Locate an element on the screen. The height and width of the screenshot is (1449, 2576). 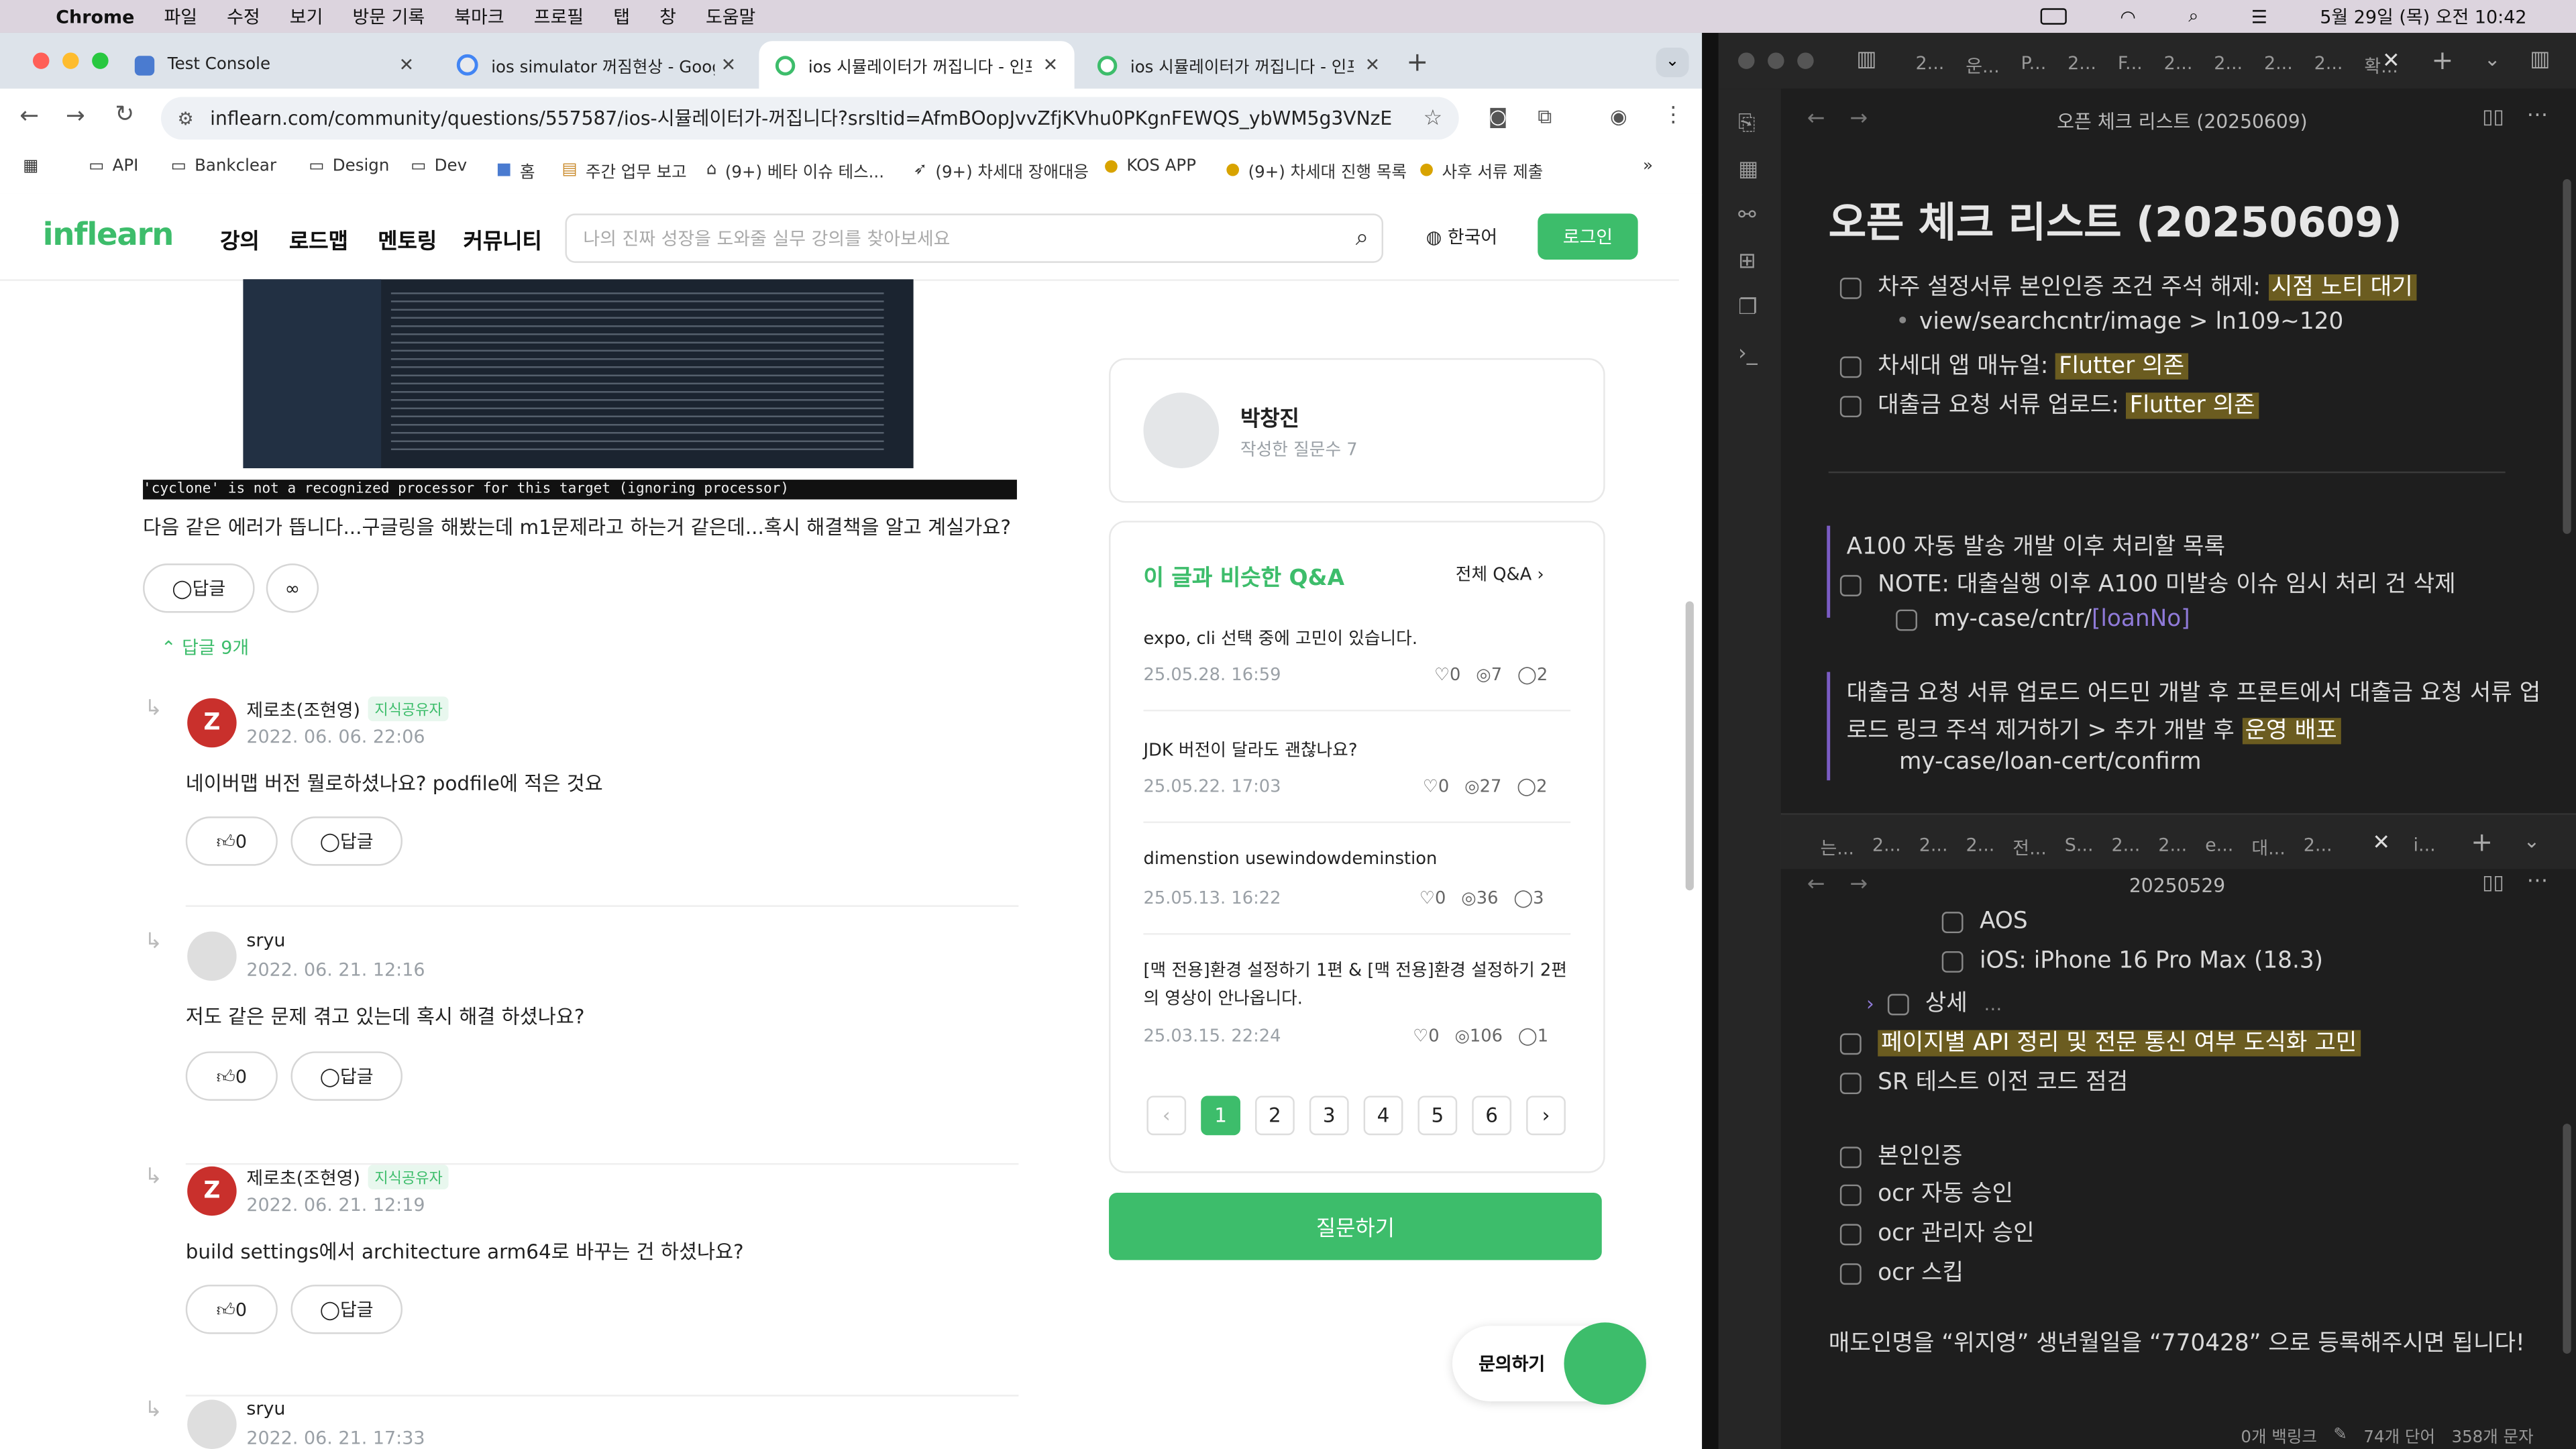
page-button: 6 is located at coordinates (1492, 1115).